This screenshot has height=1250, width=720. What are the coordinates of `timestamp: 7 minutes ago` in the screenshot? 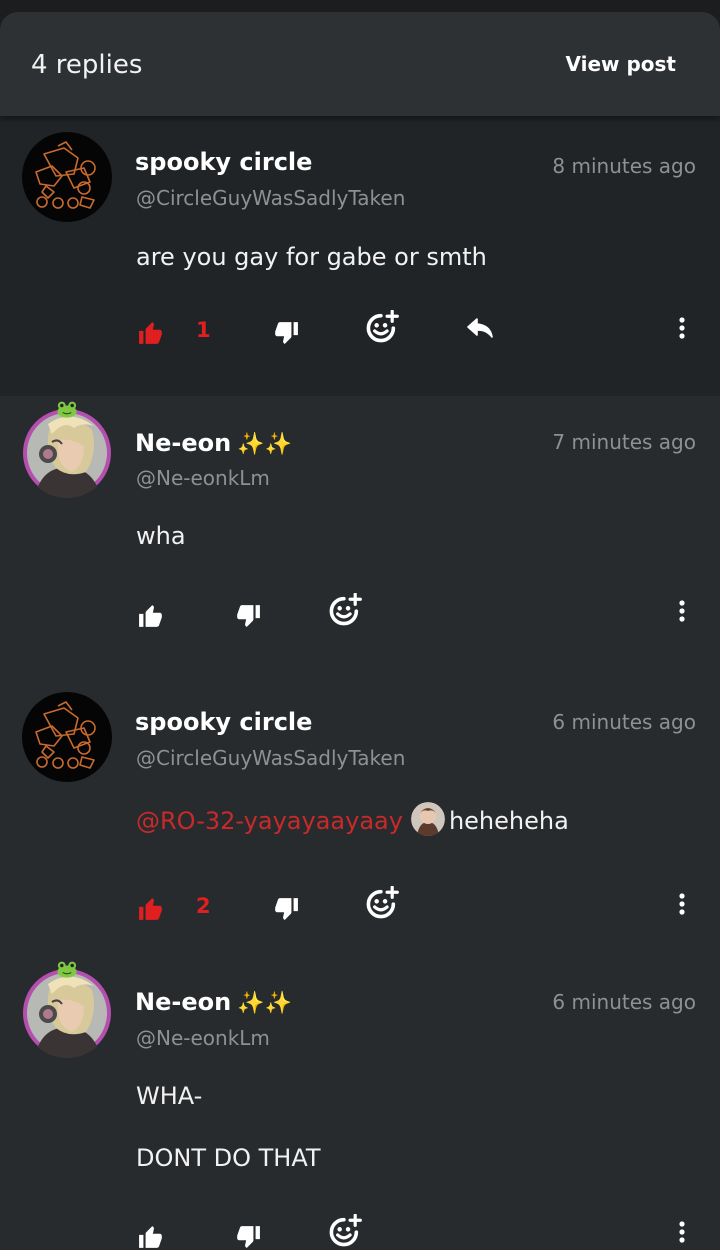 It's located at (624, 442).